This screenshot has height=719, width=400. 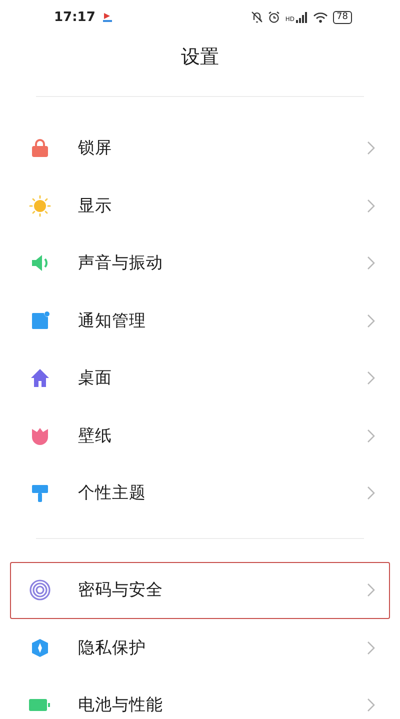 What do you see at coordinates (200, 148) in the screenshot?
I see `settings-row: 锁屏` at bounding box center [200, 148].